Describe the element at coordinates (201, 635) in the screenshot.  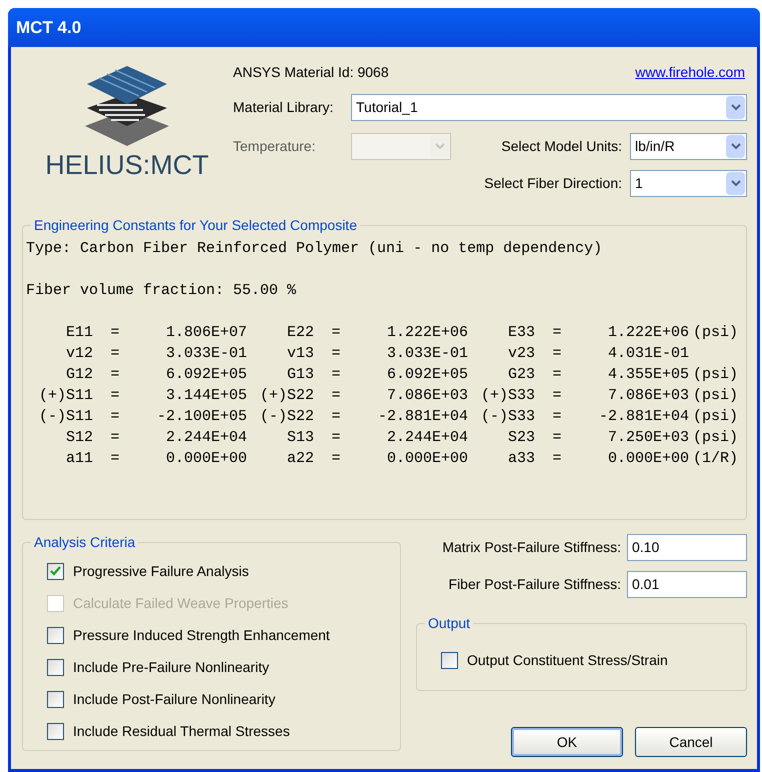
I see `checkbox-label: Pressure Induced Strength Enhancement` at that location.